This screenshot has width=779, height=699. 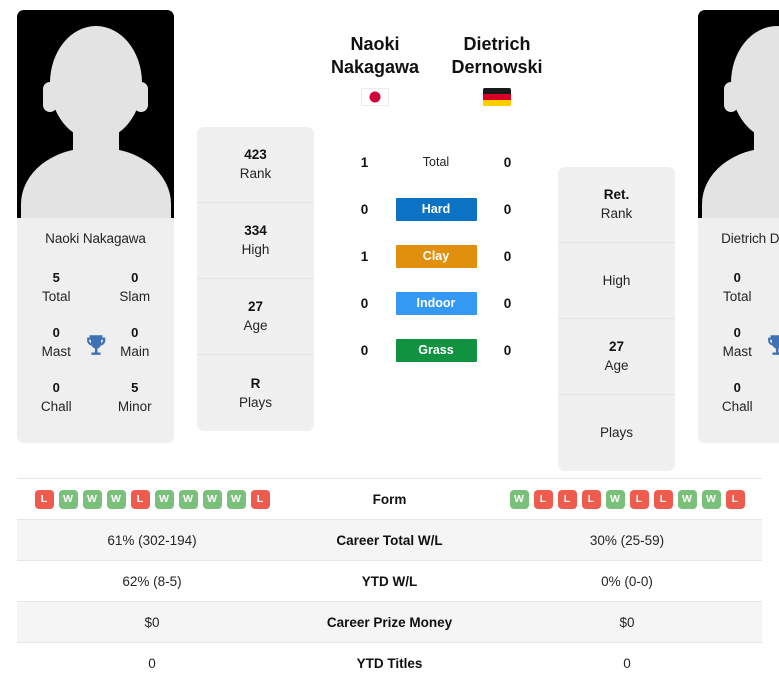 I want to click on left-stat-age-label: Age, so click(x=255, y=325).